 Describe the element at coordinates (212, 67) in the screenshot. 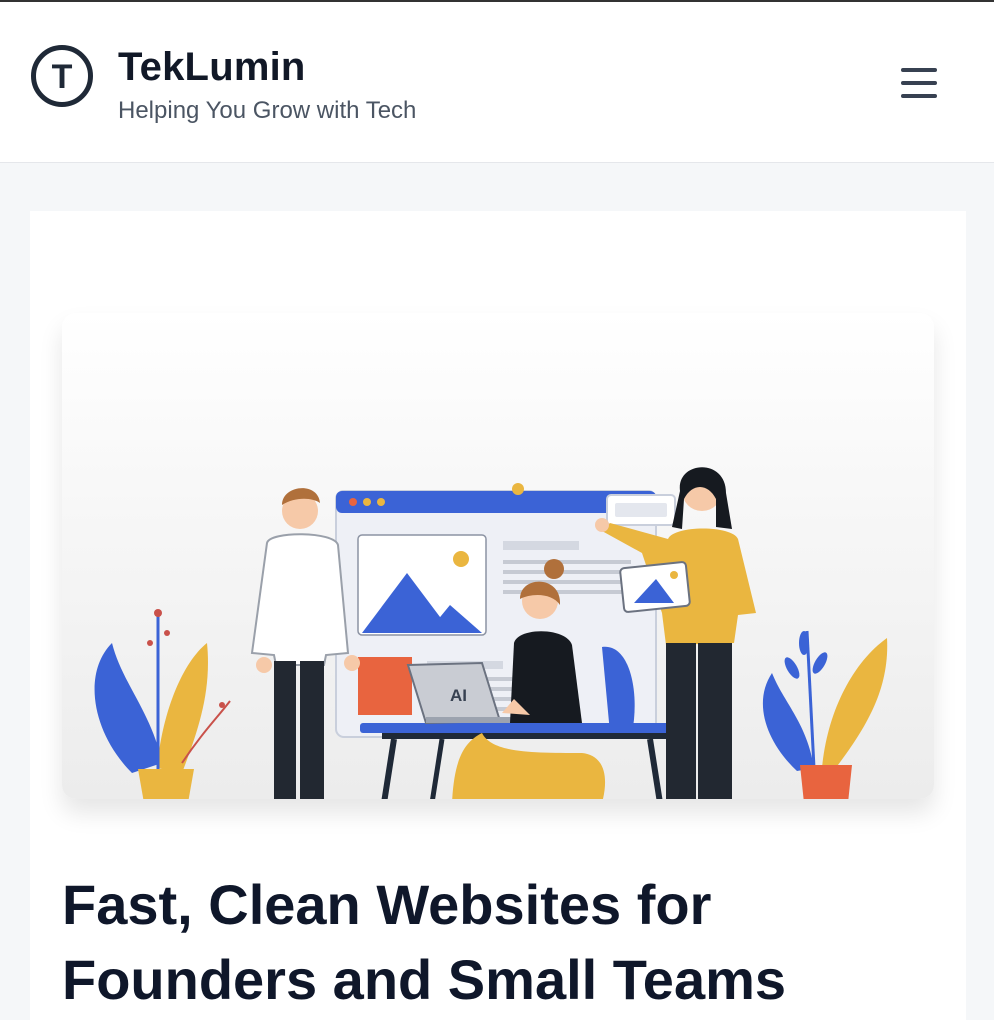

I see `brand-name: TekLumin` at that location.